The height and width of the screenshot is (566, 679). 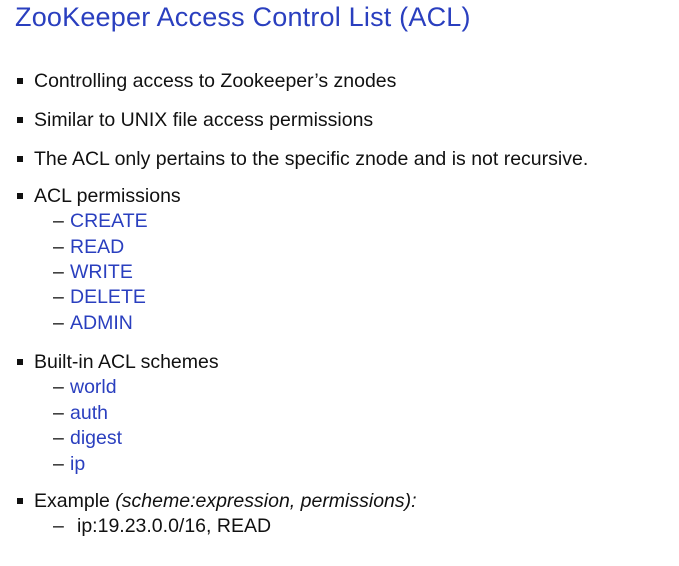 I want to click on example-format: (scheme:expression, permissions):, so click(x=266, y=501).